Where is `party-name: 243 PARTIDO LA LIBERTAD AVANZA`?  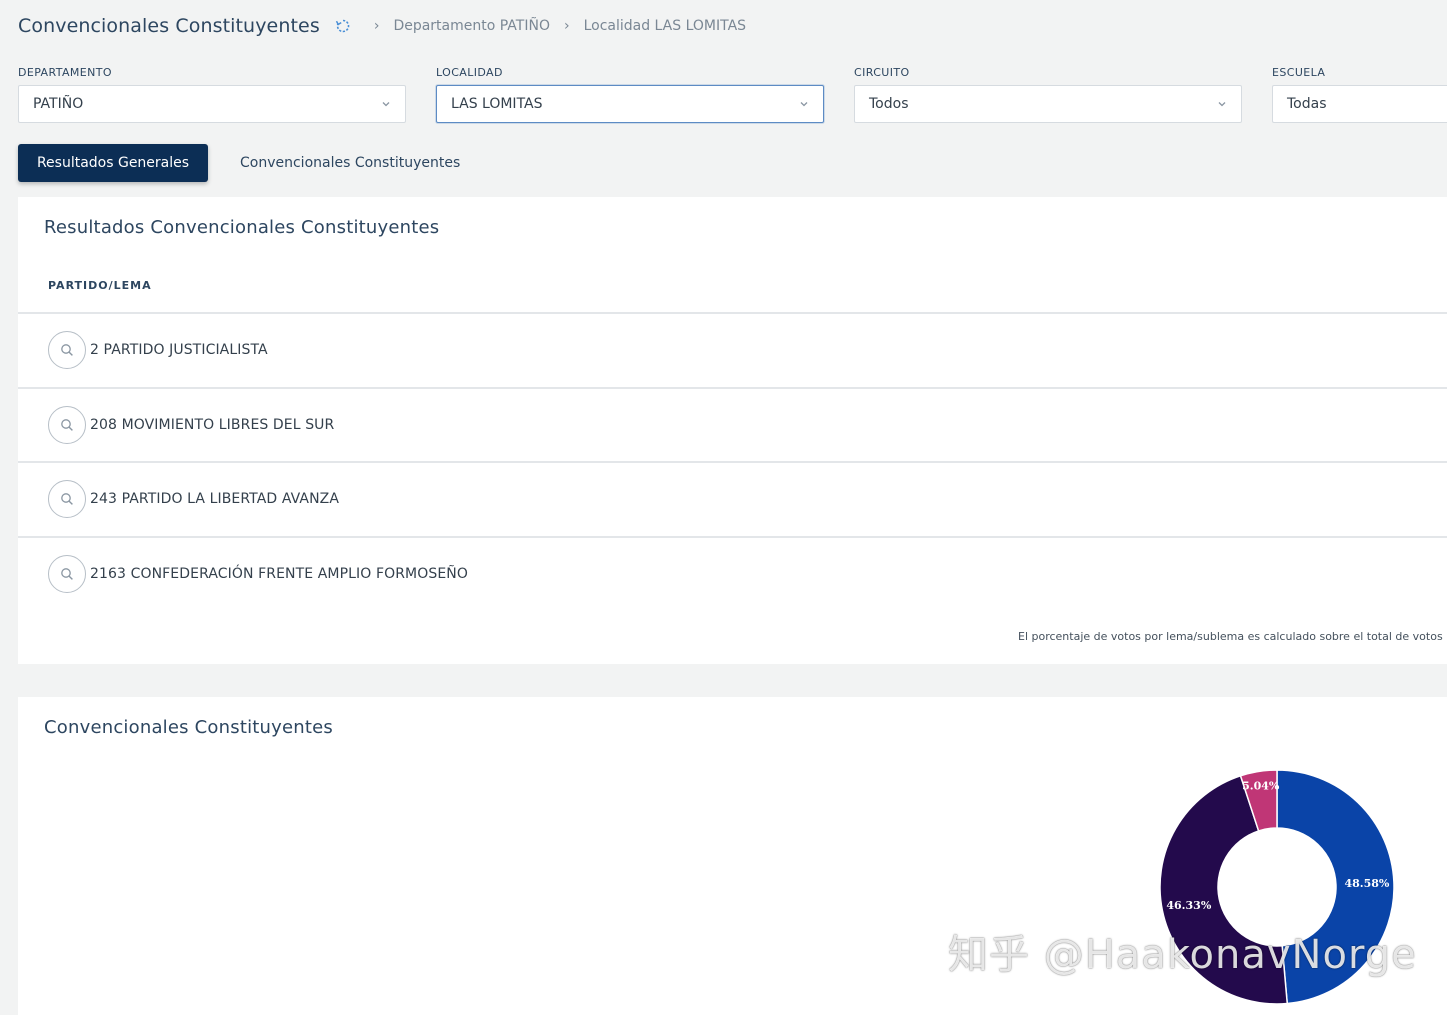 party-name: 243 PARTIDO LA LIBERTAD AVANZA is located at coordinates (215, 499).